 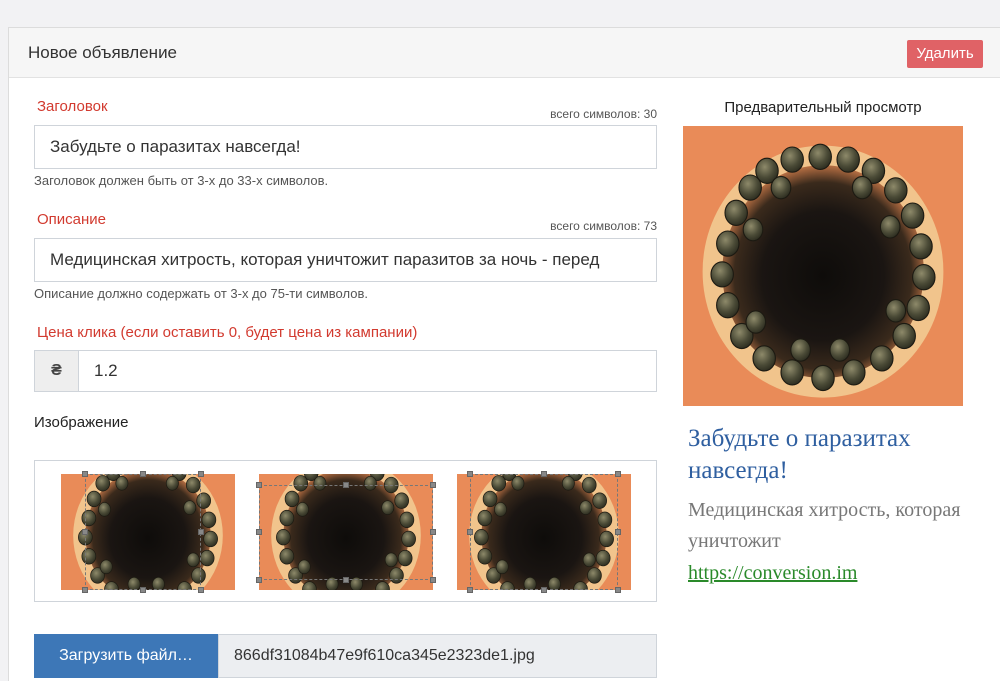 I want to click on description-char-counter: всего символов: 73, so click(x=603, y=226).